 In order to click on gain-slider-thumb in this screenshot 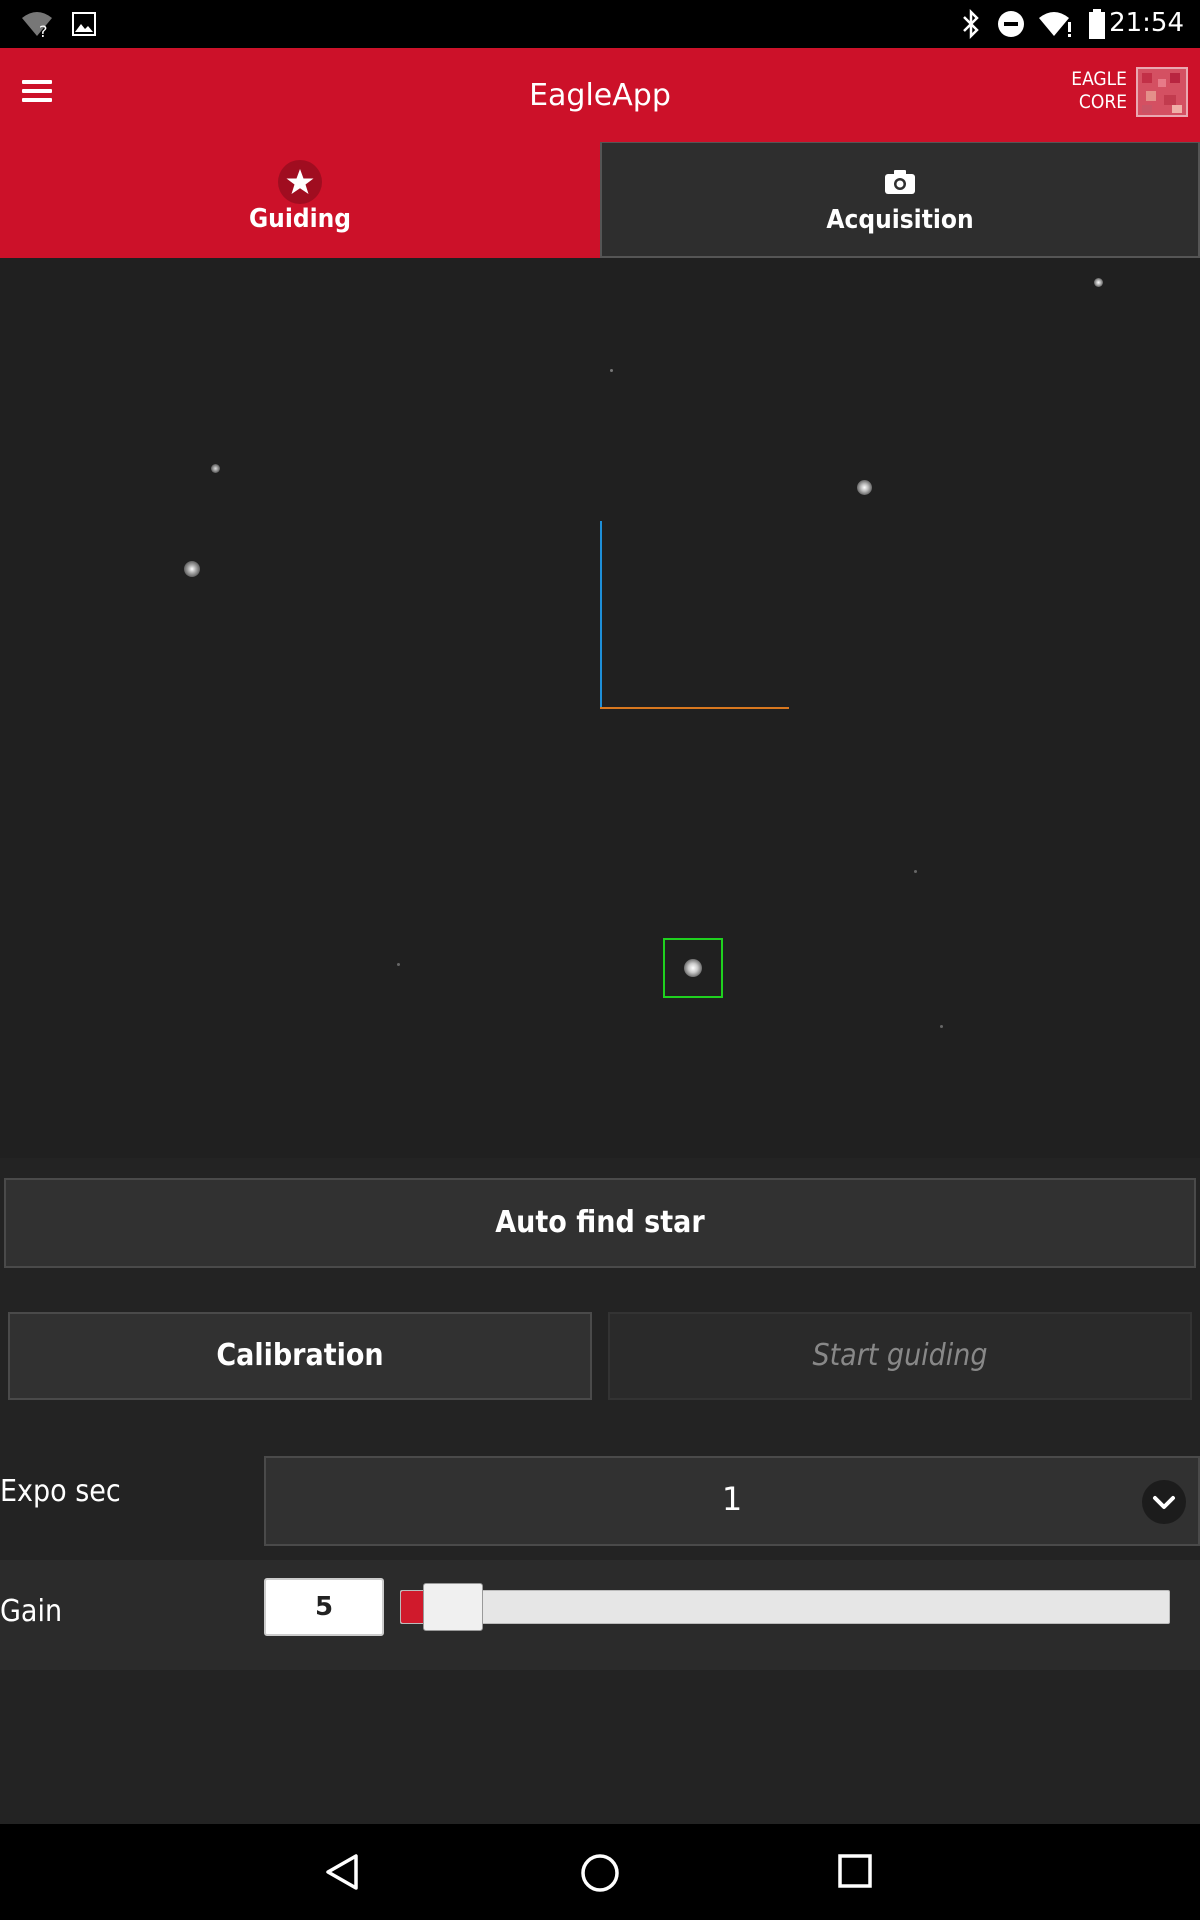, I will do `click(453, 1607)`.